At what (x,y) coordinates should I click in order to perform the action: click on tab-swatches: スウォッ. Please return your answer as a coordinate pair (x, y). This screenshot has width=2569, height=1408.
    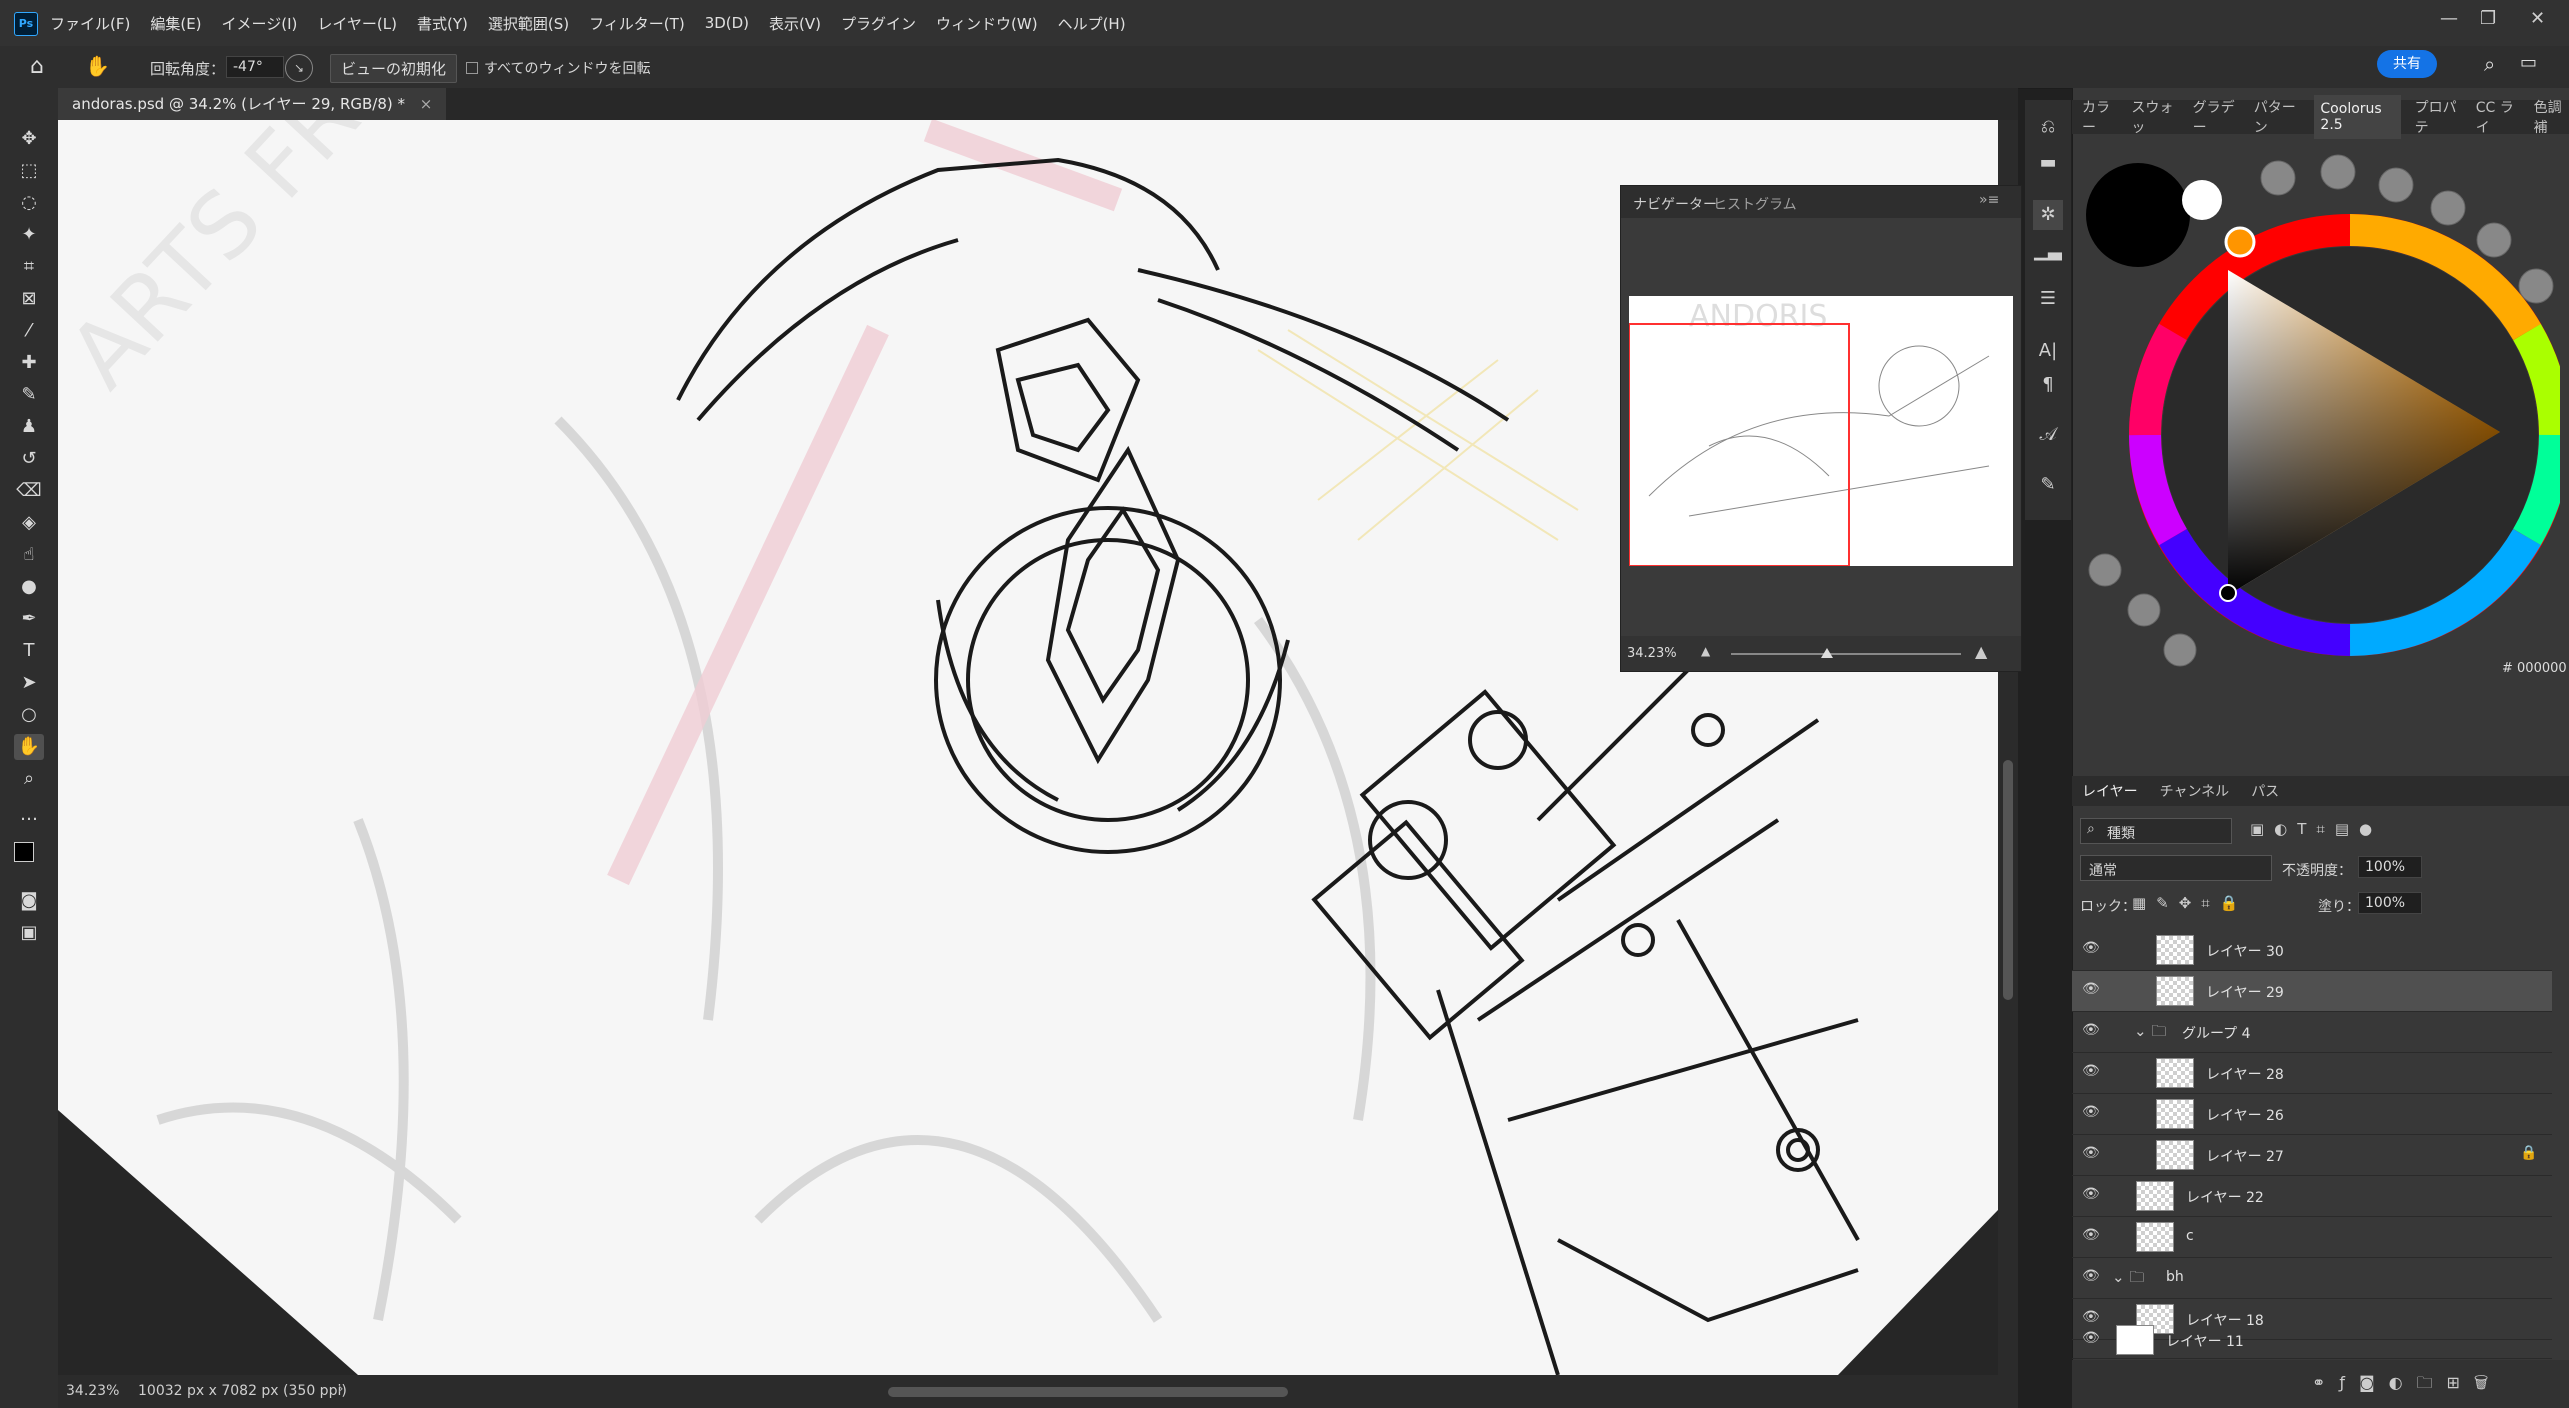
    Looking at the image, I should click on (2154, 117).